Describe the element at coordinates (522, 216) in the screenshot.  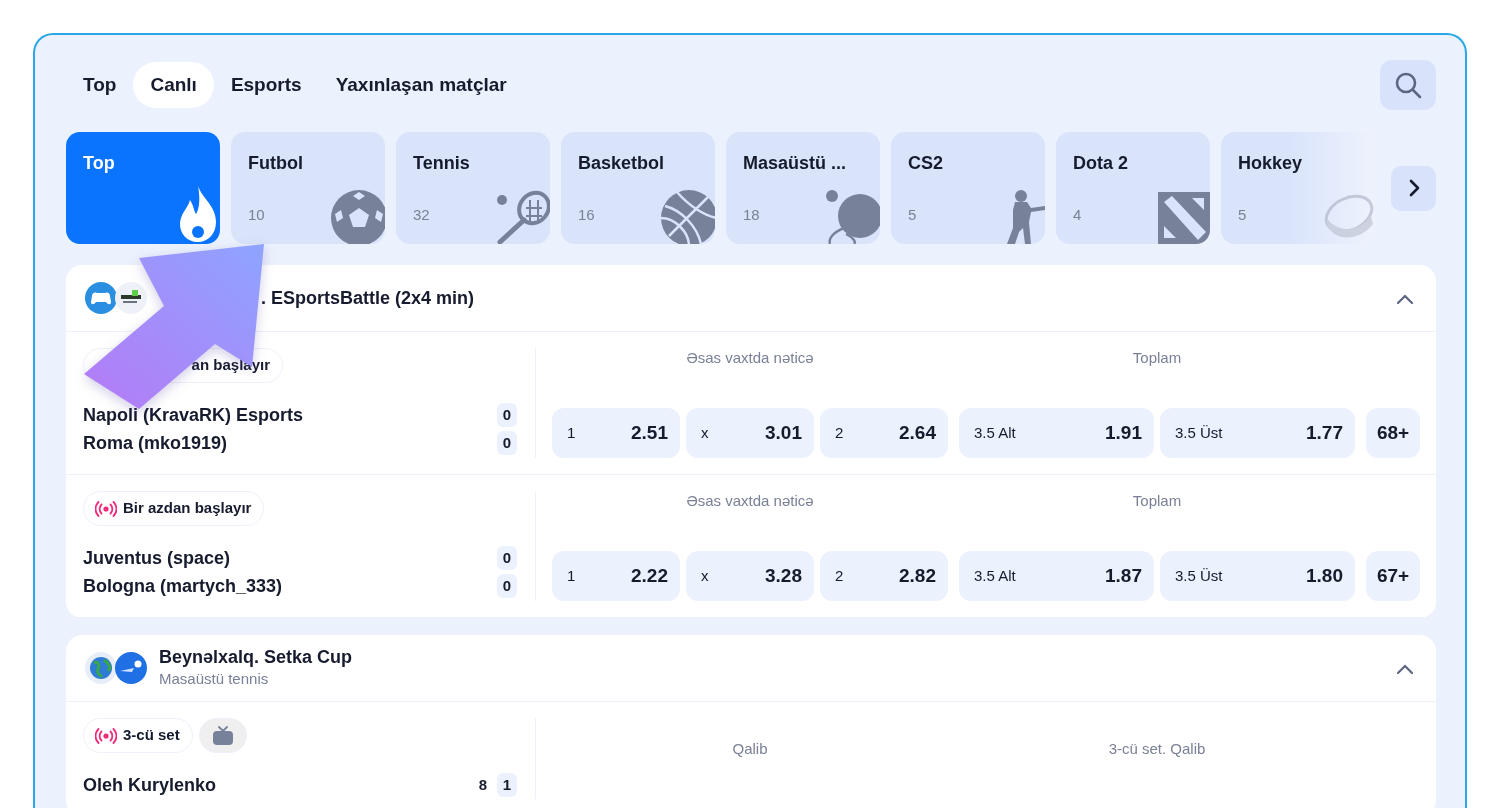
I see `tennis-racket-icon` at that location.